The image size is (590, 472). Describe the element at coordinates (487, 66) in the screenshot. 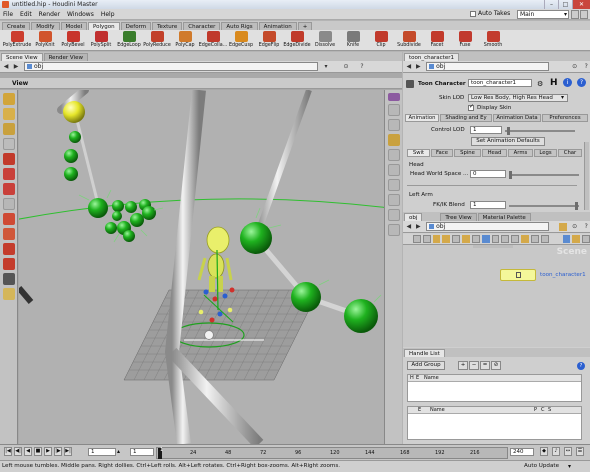

I see `parameter-path-field: obj` at that location.